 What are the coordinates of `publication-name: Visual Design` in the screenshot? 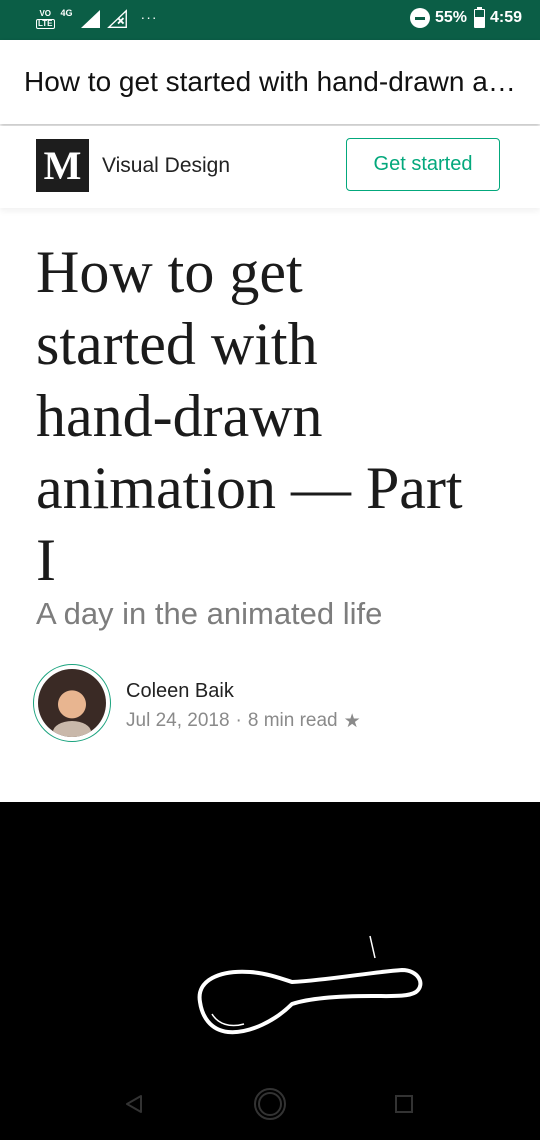 It's located at (166, 166).